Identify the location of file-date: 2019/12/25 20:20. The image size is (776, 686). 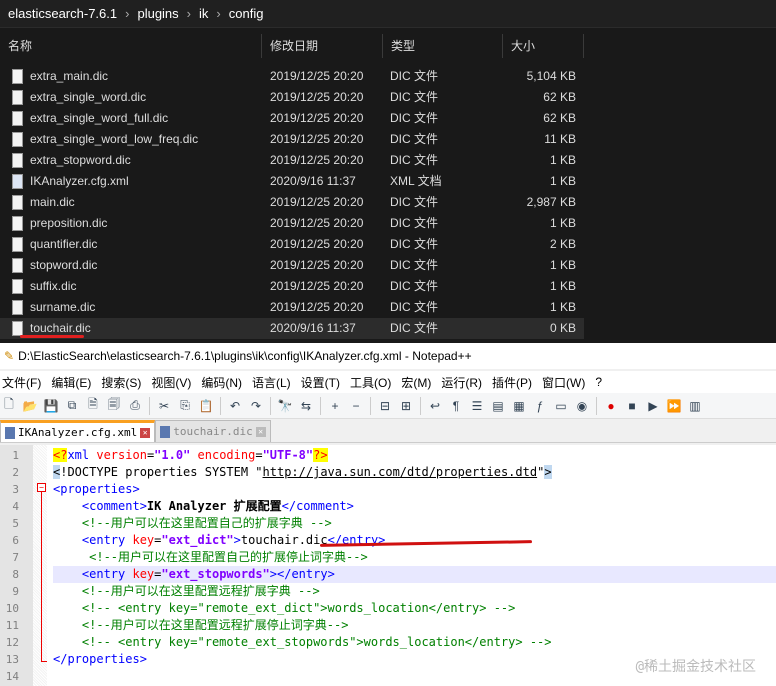
(317, 307).